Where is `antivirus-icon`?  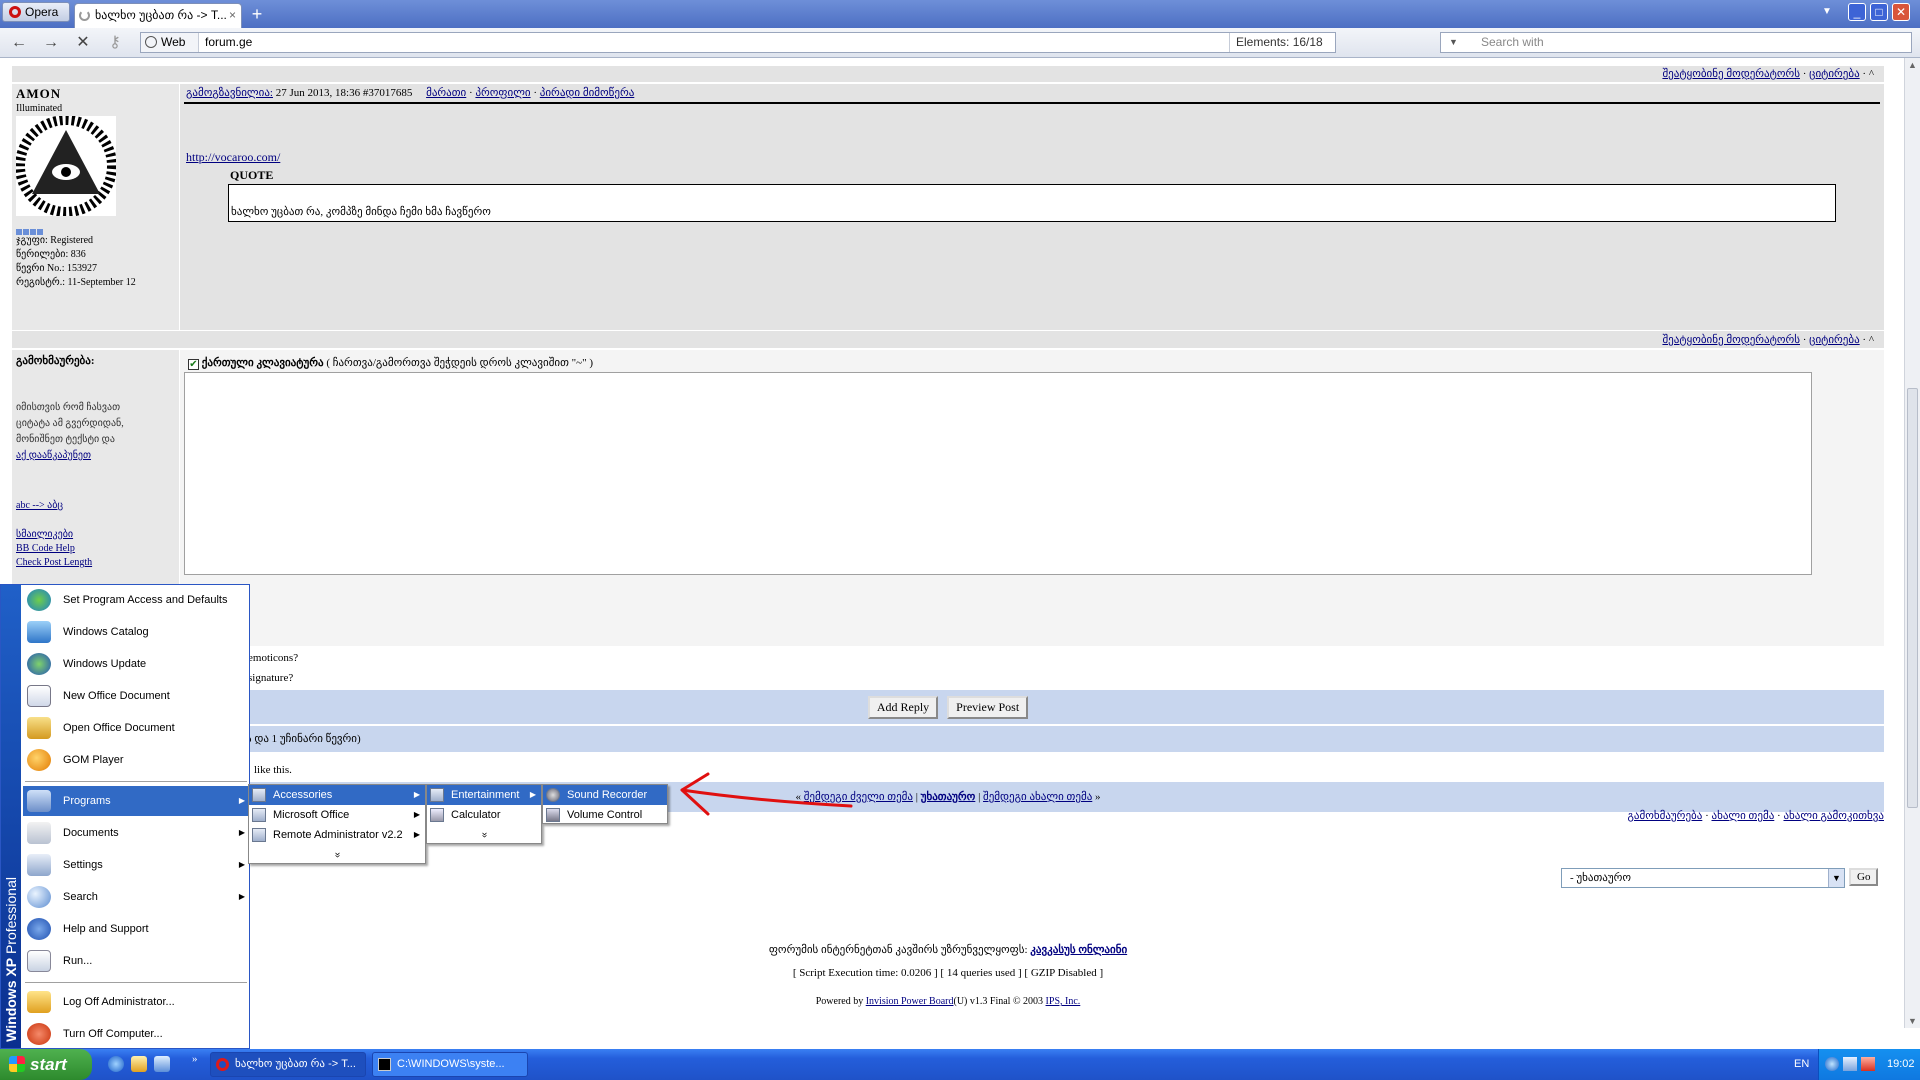
antivirus-icon is located at coordinates (1868, 1064).